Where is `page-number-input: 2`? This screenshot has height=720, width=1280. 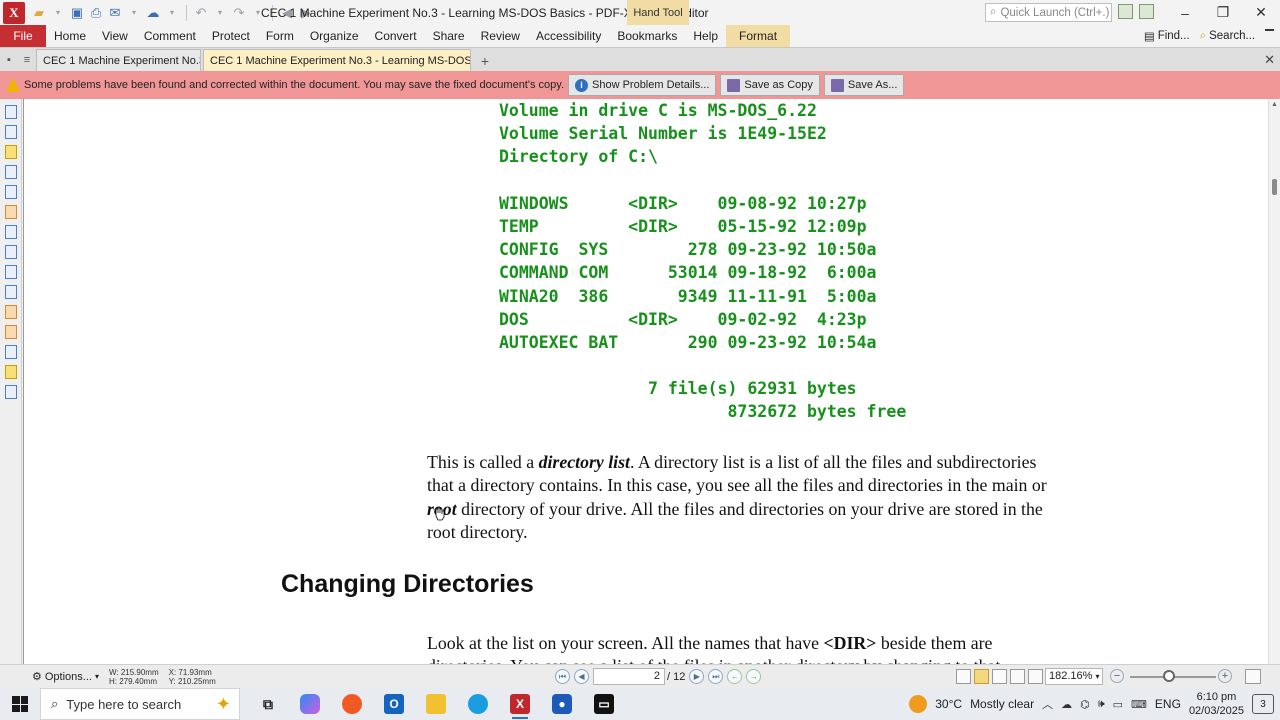
page-number-input: 2 is located at coordinates (629, 676).